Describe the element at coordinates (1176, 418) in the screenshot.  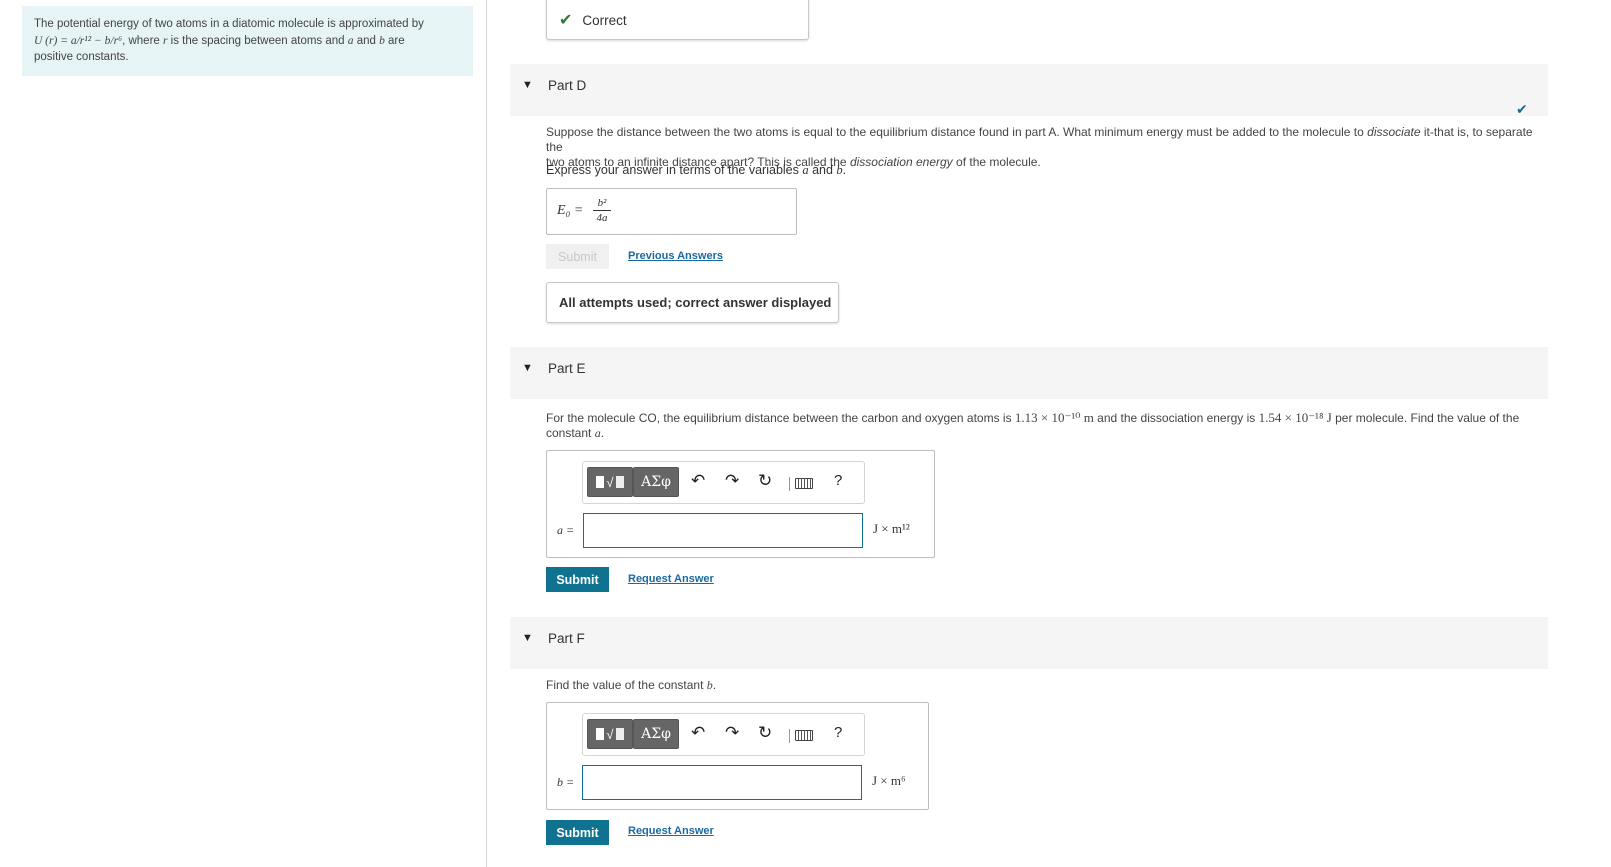
I see `question-text: and the dissociation energy is` at that location.